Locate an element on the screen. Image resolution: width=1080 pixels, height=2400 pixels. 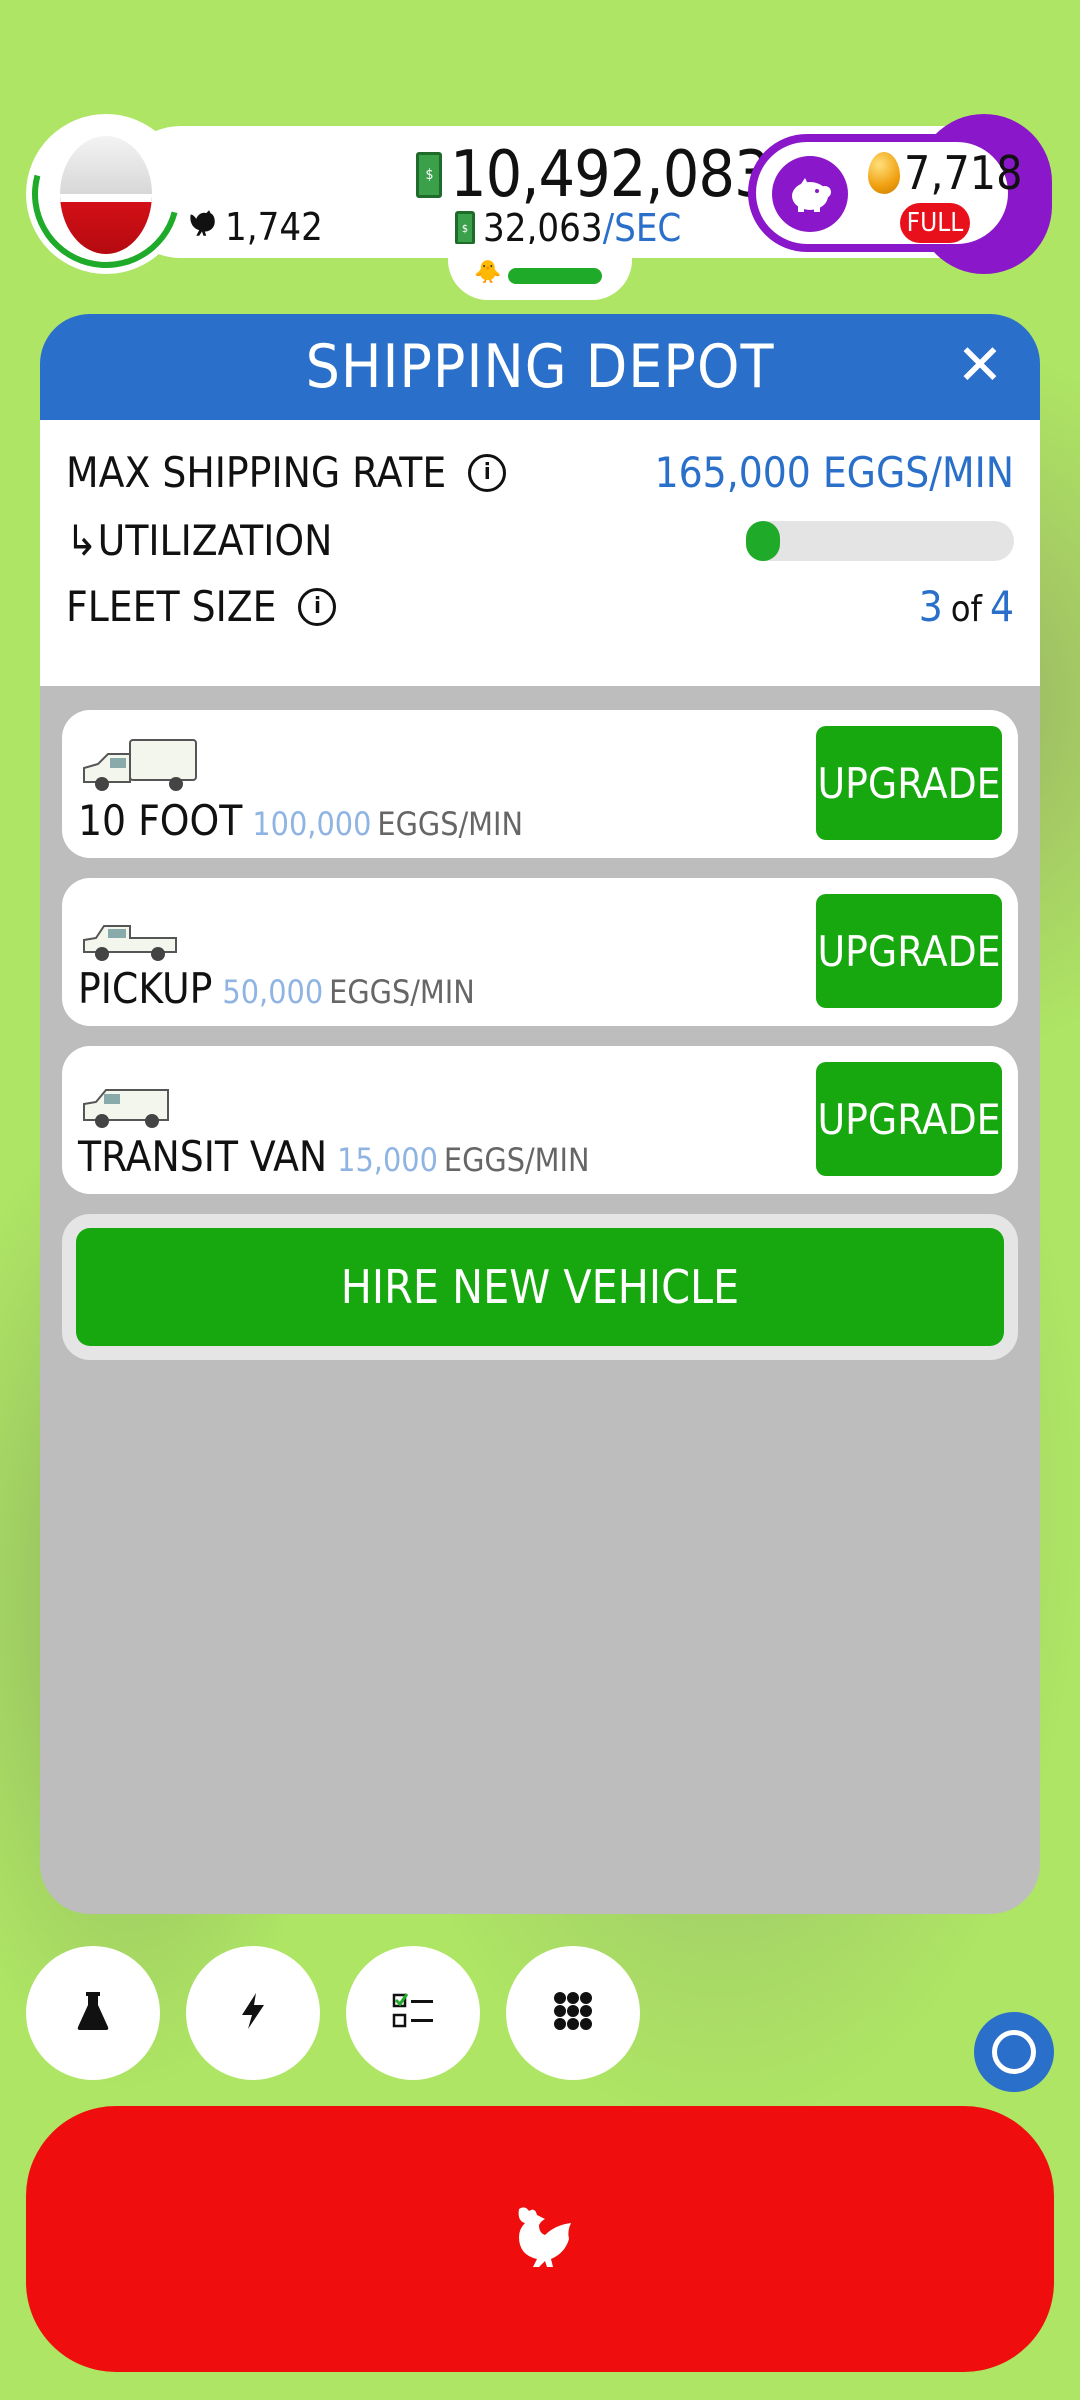
hatch-chicken-button is located at coordinates (540, 2239).